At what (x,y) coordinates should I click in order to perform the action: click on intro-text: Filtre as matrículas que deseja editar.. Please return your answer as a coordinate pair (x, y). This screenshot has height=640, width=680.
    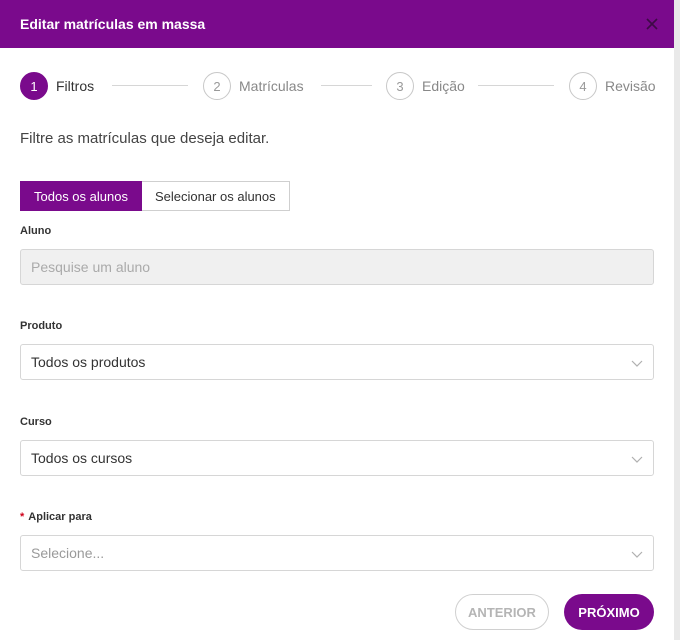
    Looking at the image, I should click on (145, 138).